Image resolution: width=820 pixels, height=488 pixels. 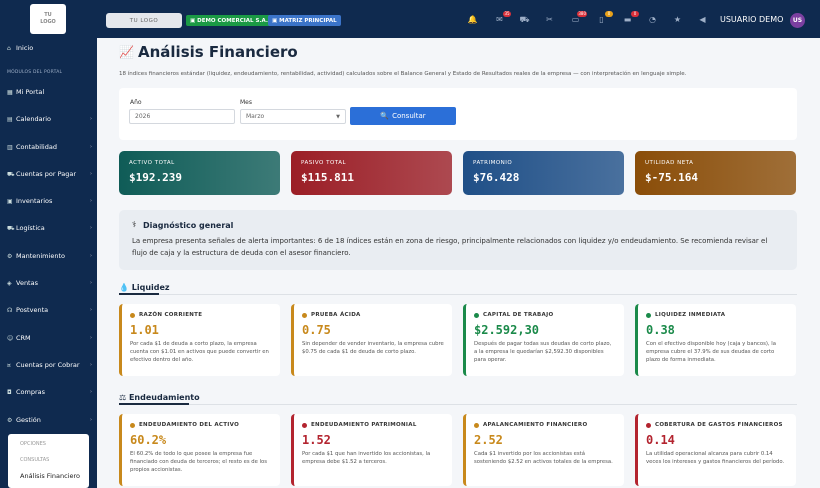 I want to click on file-icon: ▯ 0, so click(x=604, y=18).